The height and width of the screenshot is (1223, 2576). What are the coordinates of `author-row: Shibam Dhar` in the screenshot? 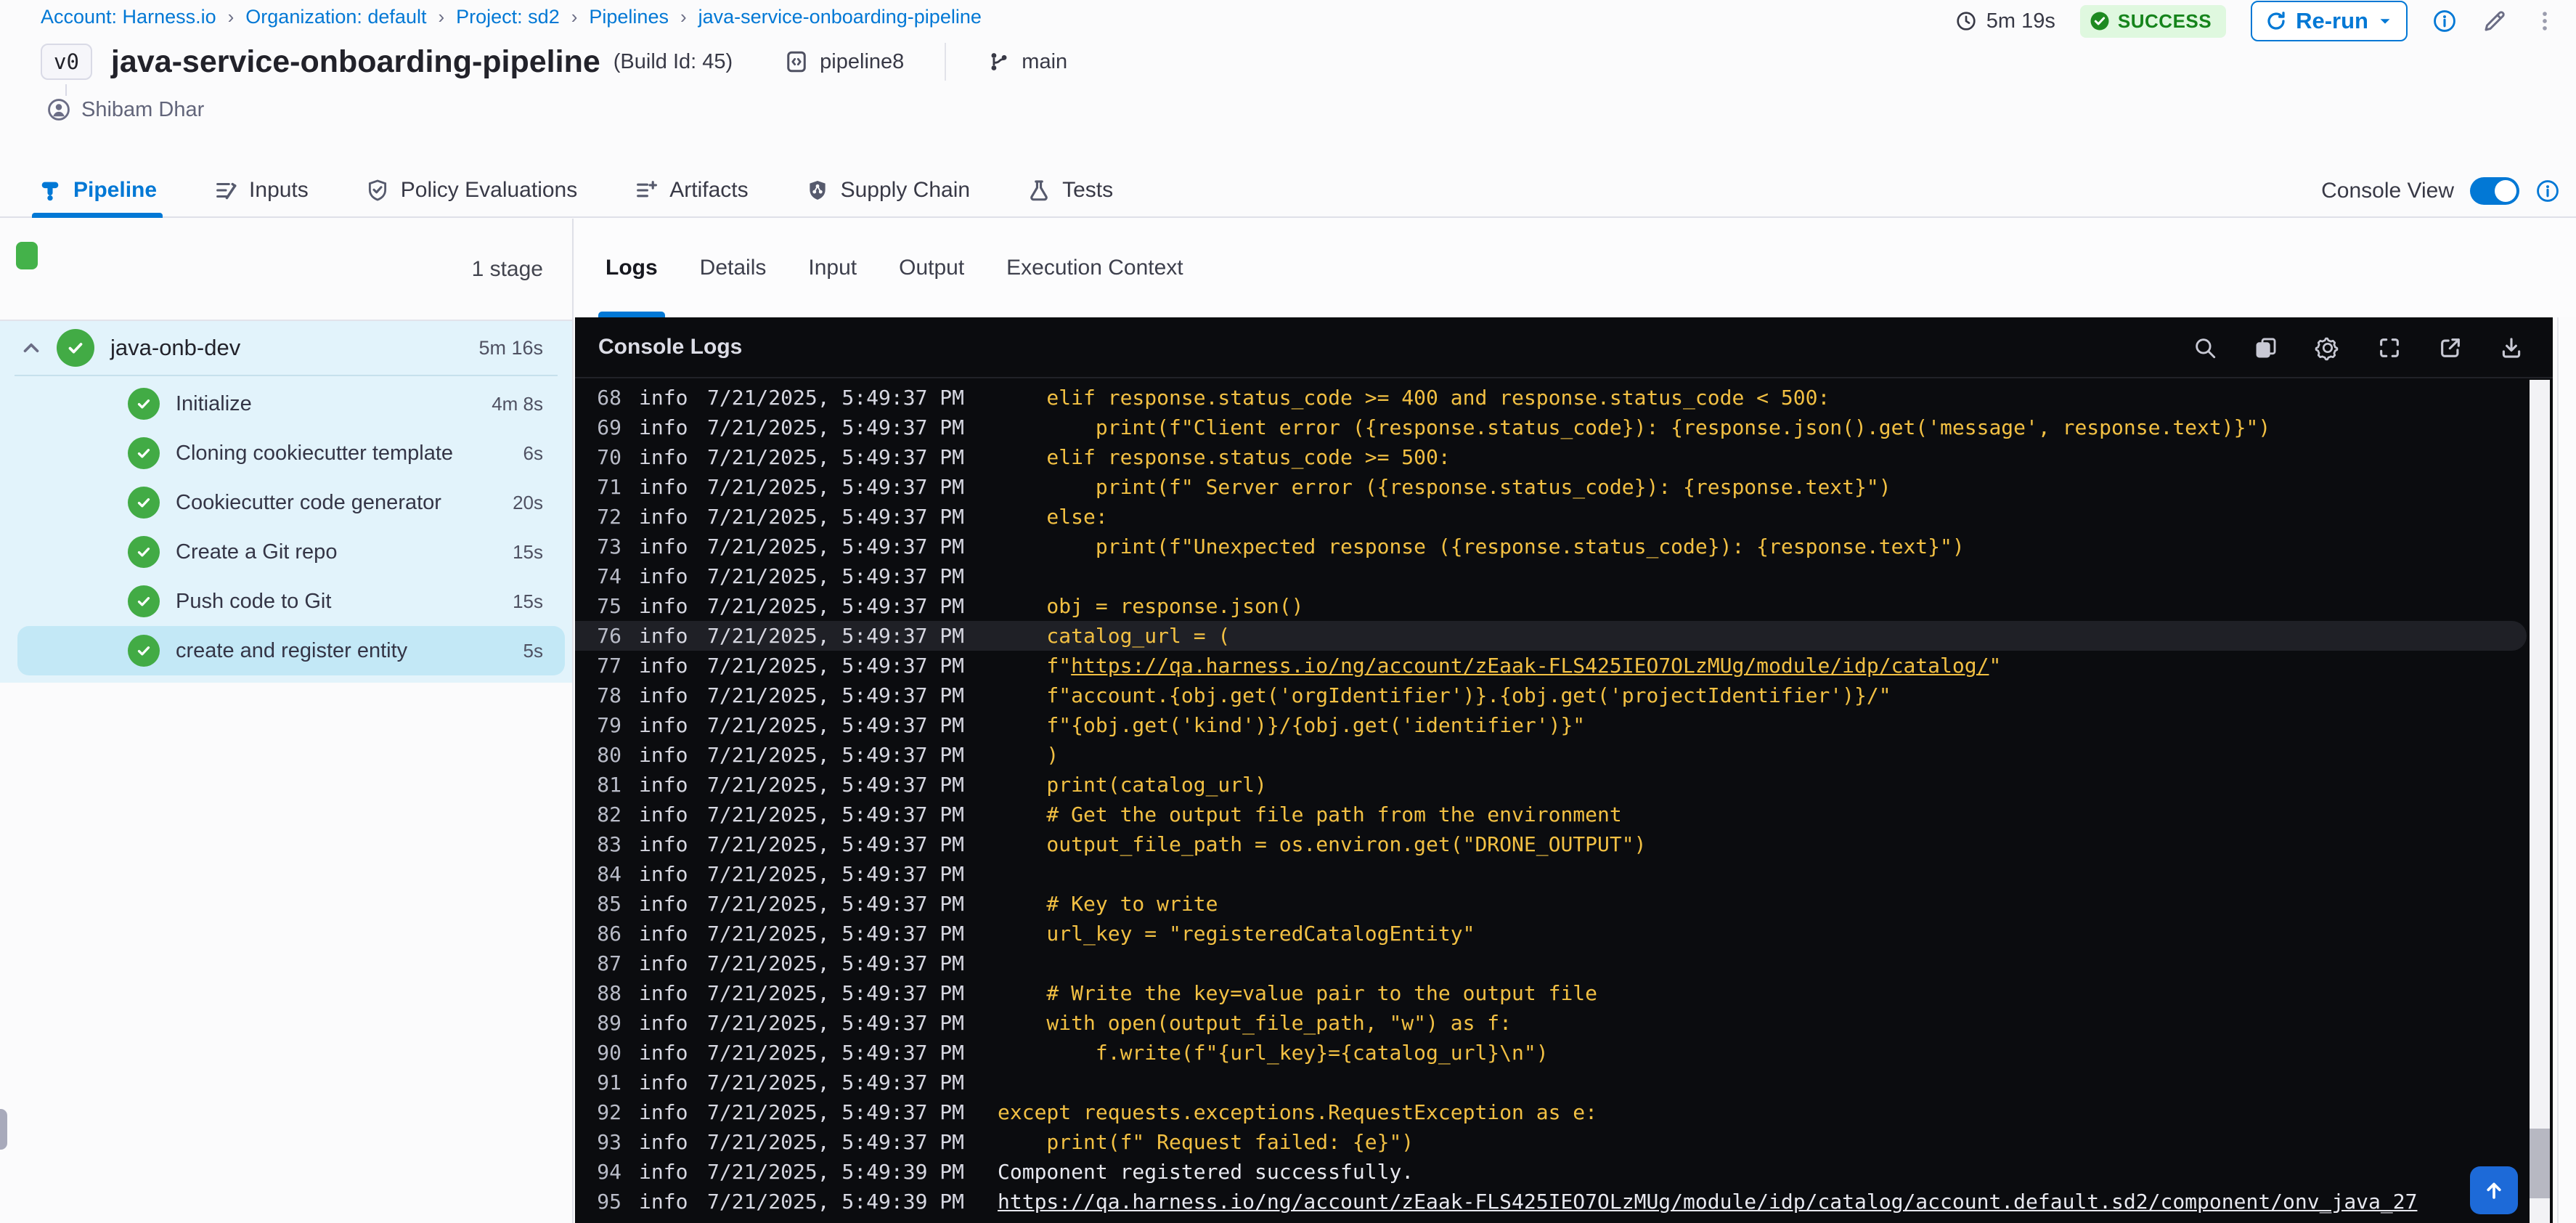 It's located at (125, 109).